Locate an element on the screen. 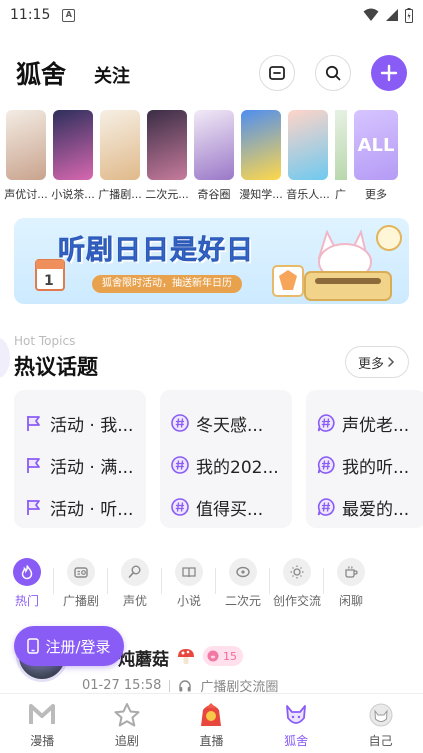 This screenshot has height=753, width=423. profile-avatar-icon is located at coordinates (381, 715).